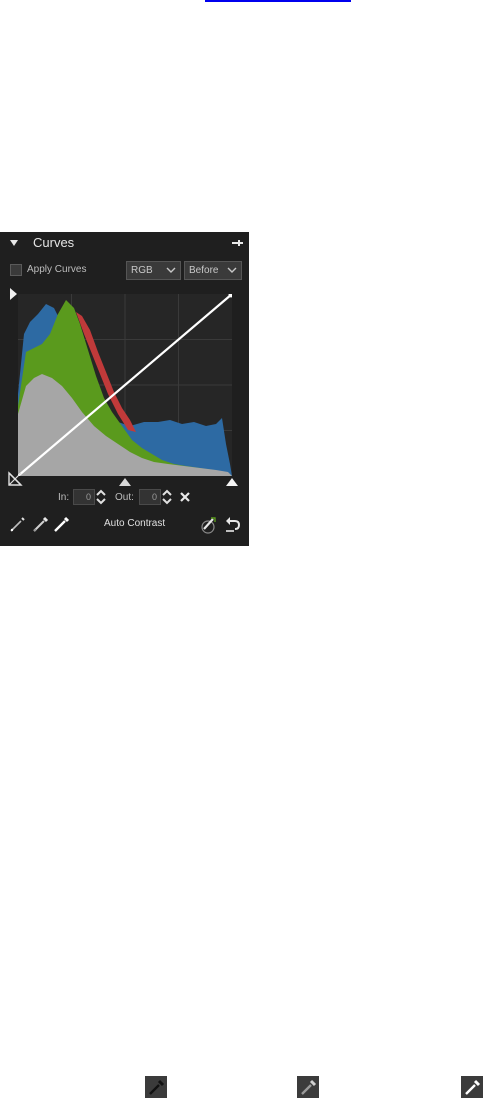 The height and width of the screenshot is (1102, 485). Describe the element at coordinates (167, 497) in the screenshot. I see `out-spinner-icon` at that location.